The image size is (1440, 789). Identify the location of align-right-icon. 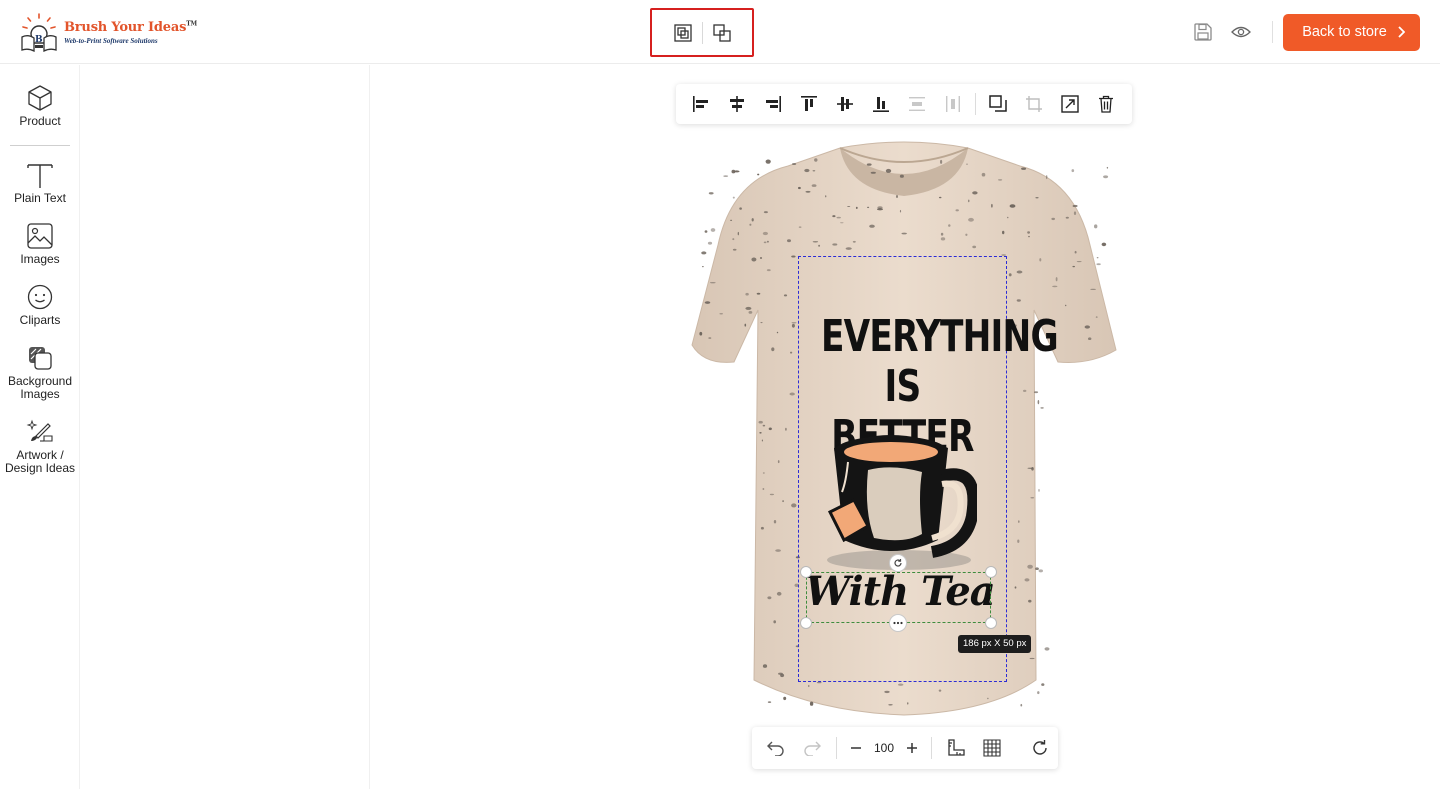
(773, 104).